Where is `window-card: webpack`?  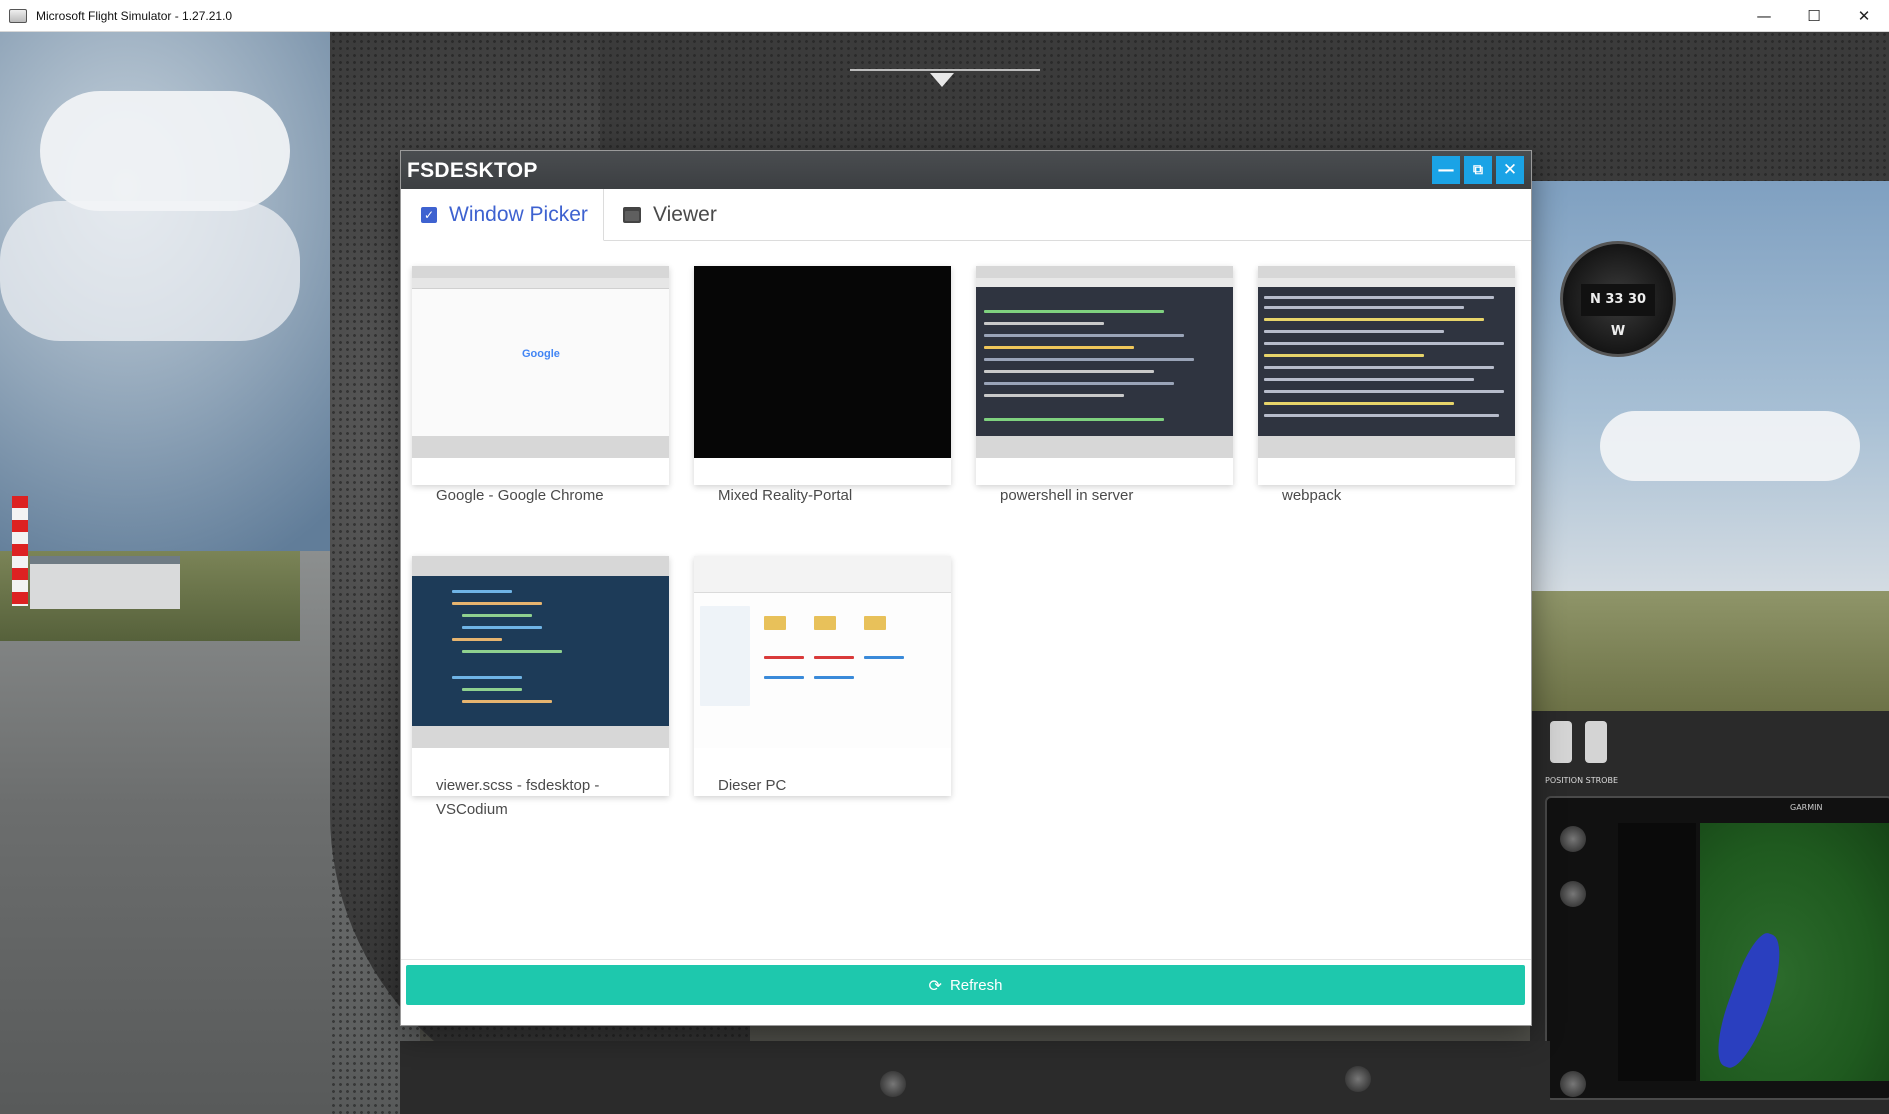 window-card: webpack is located at coordinates (1386, 385).